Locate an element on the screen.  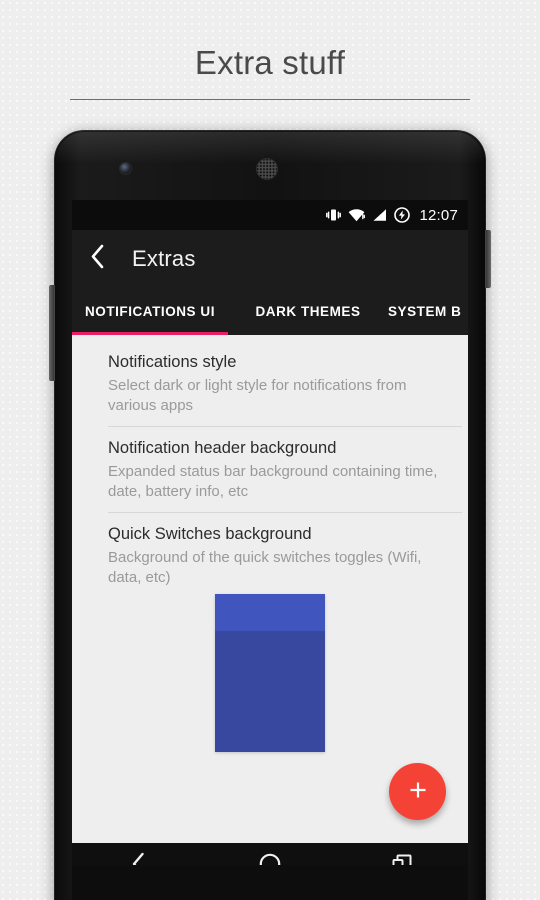
swatch-bottom-band is located at coordinates (270, 691).